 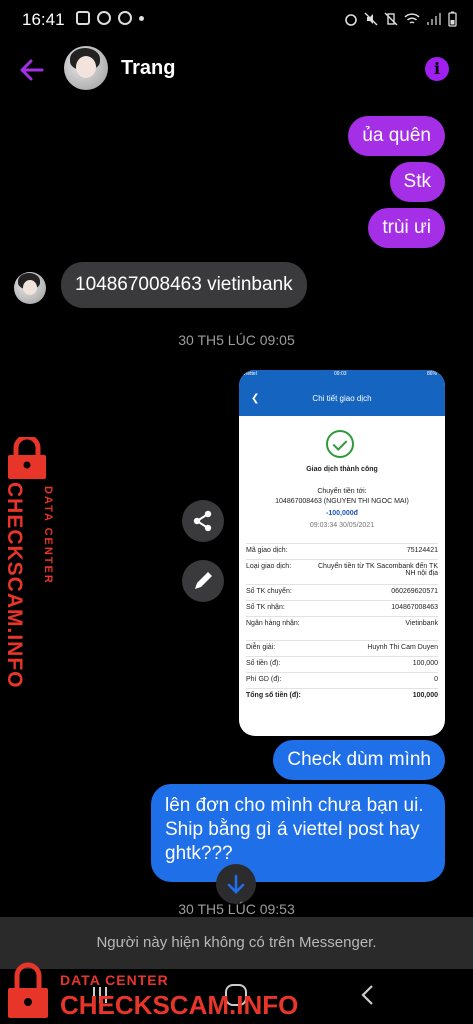 What do you see at coordinates (32, 70) in the screenshot?
I see `back-arrow-icon` at bounding box center [32, 70].